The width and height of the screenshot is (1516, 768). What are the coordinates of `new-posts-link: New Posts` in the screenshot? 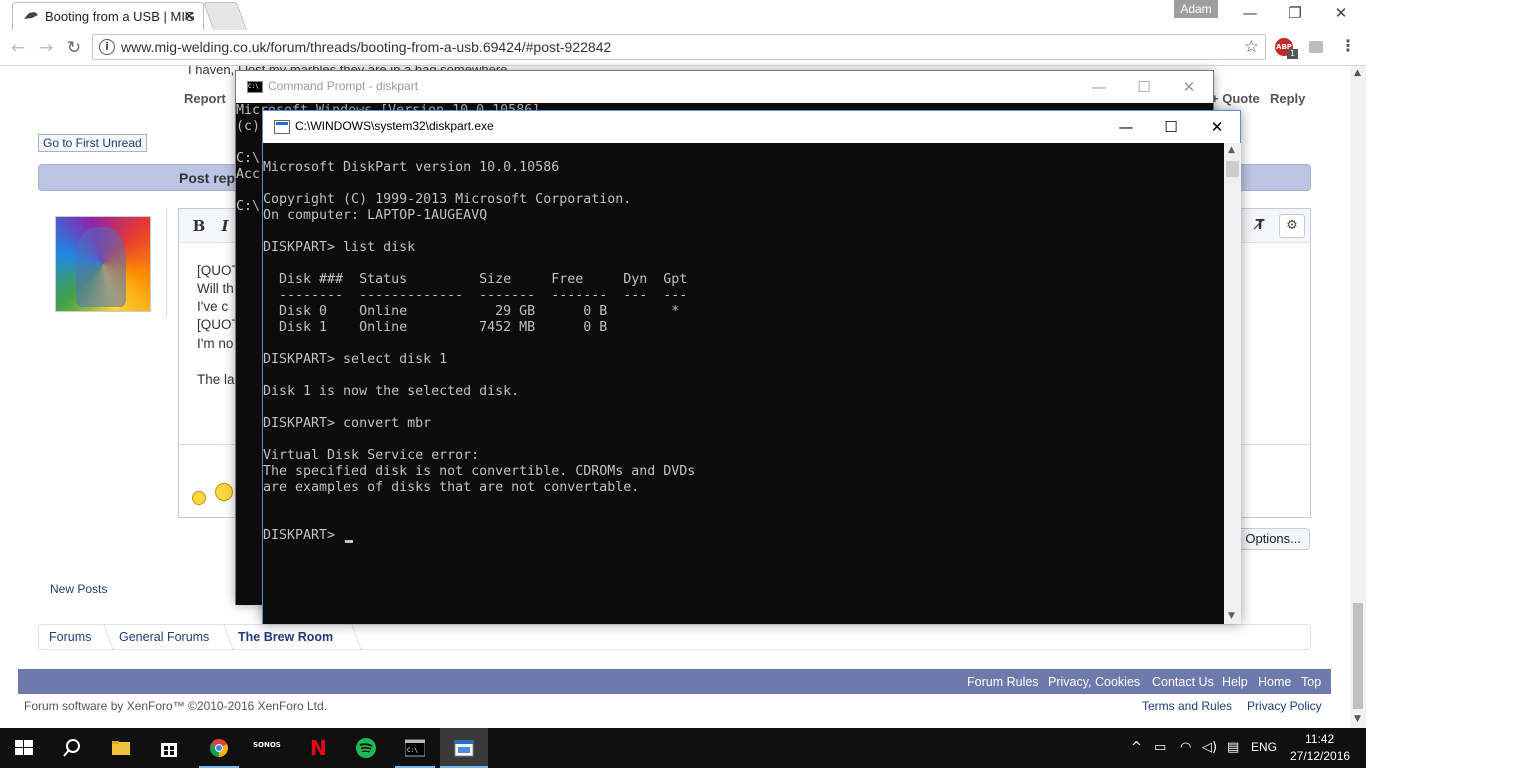 It's located at (78, 589).